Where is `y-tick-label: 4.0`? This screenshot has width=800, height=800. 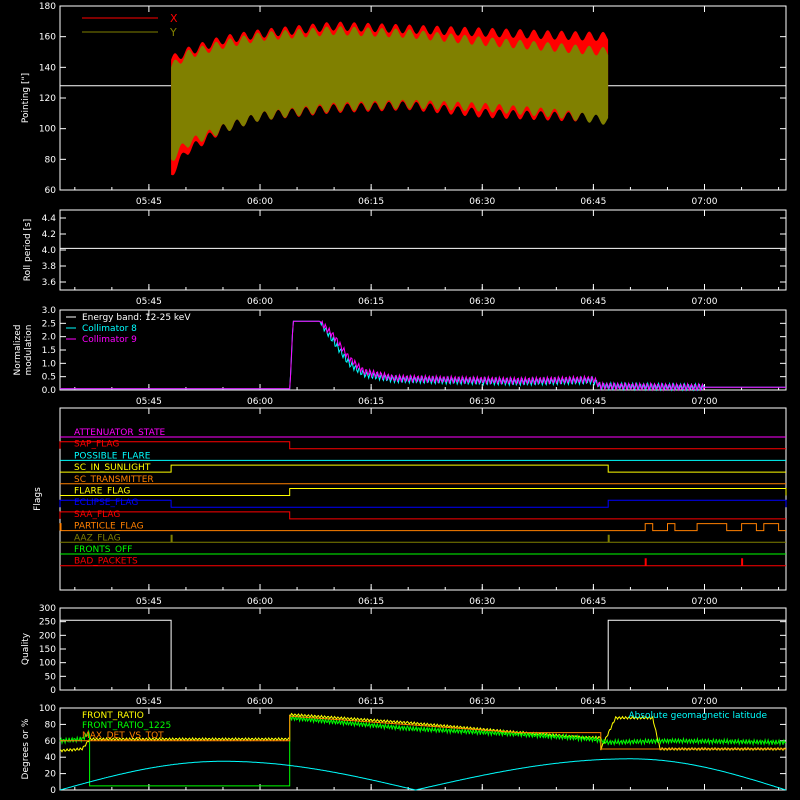
y-tick-label: 4.0 is located at coordinates (49, 251).